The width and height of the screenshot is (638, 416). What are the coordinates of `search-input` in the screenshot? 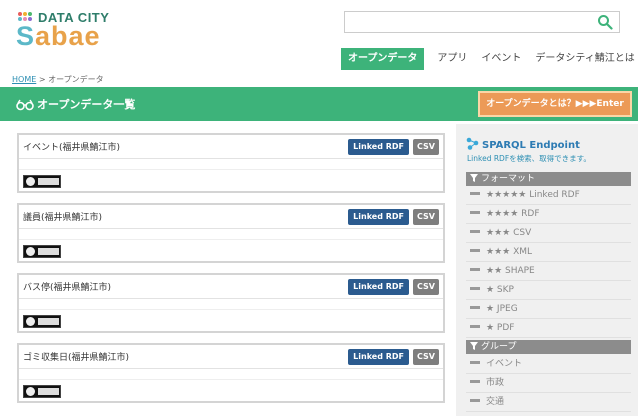 It's located at (465, 22).